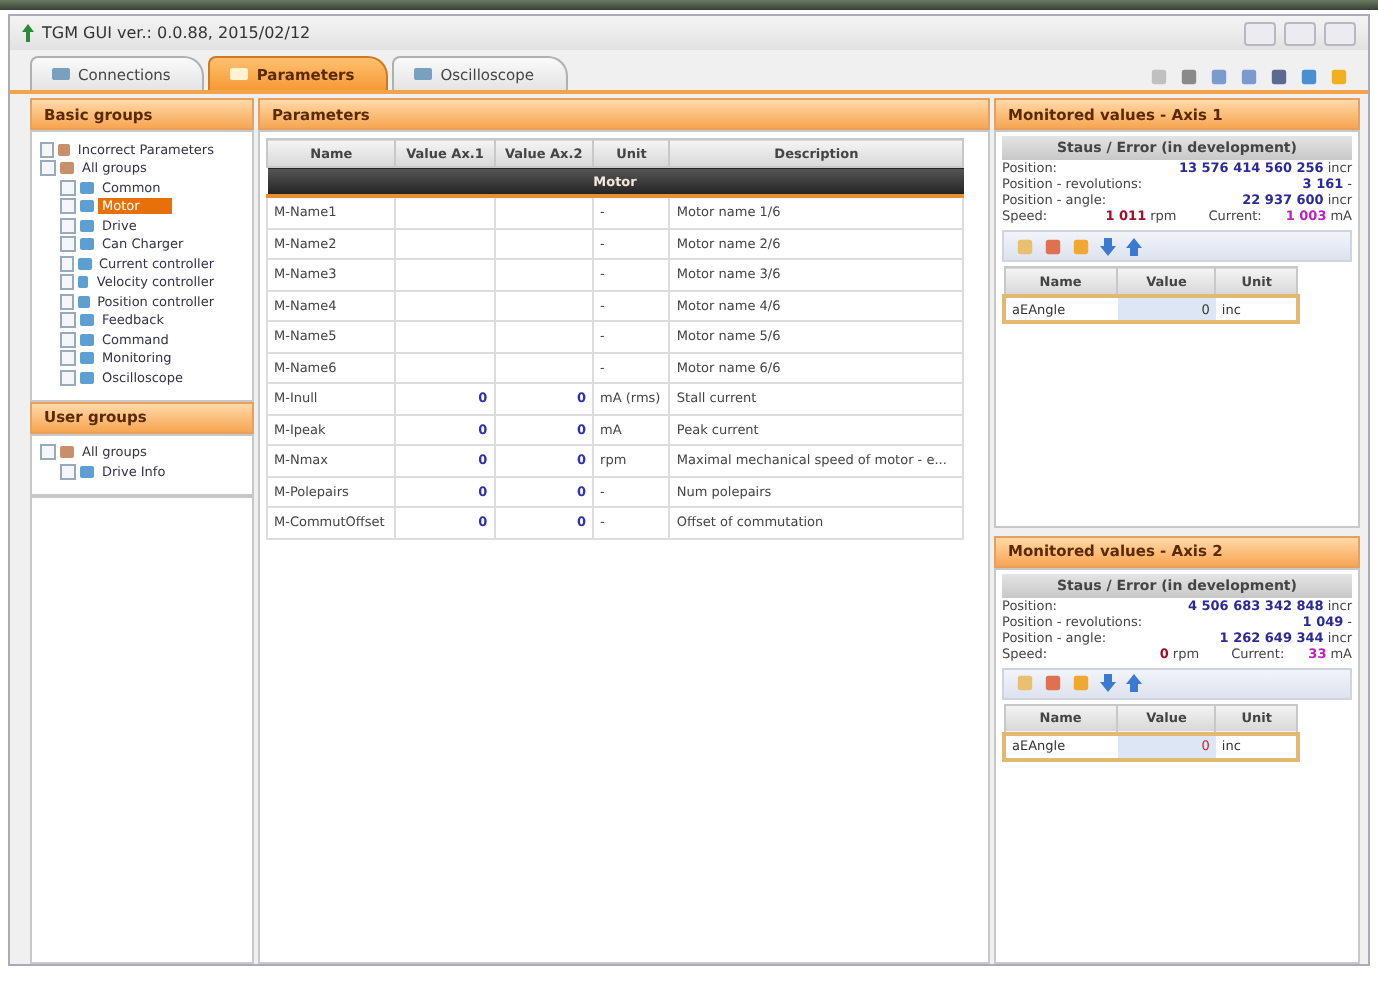 The image size is (1378, 986). What do you see at coordinates (1300, 33) in the screenshot?
I see `maximize-button` at bounding box center [1300, 33].